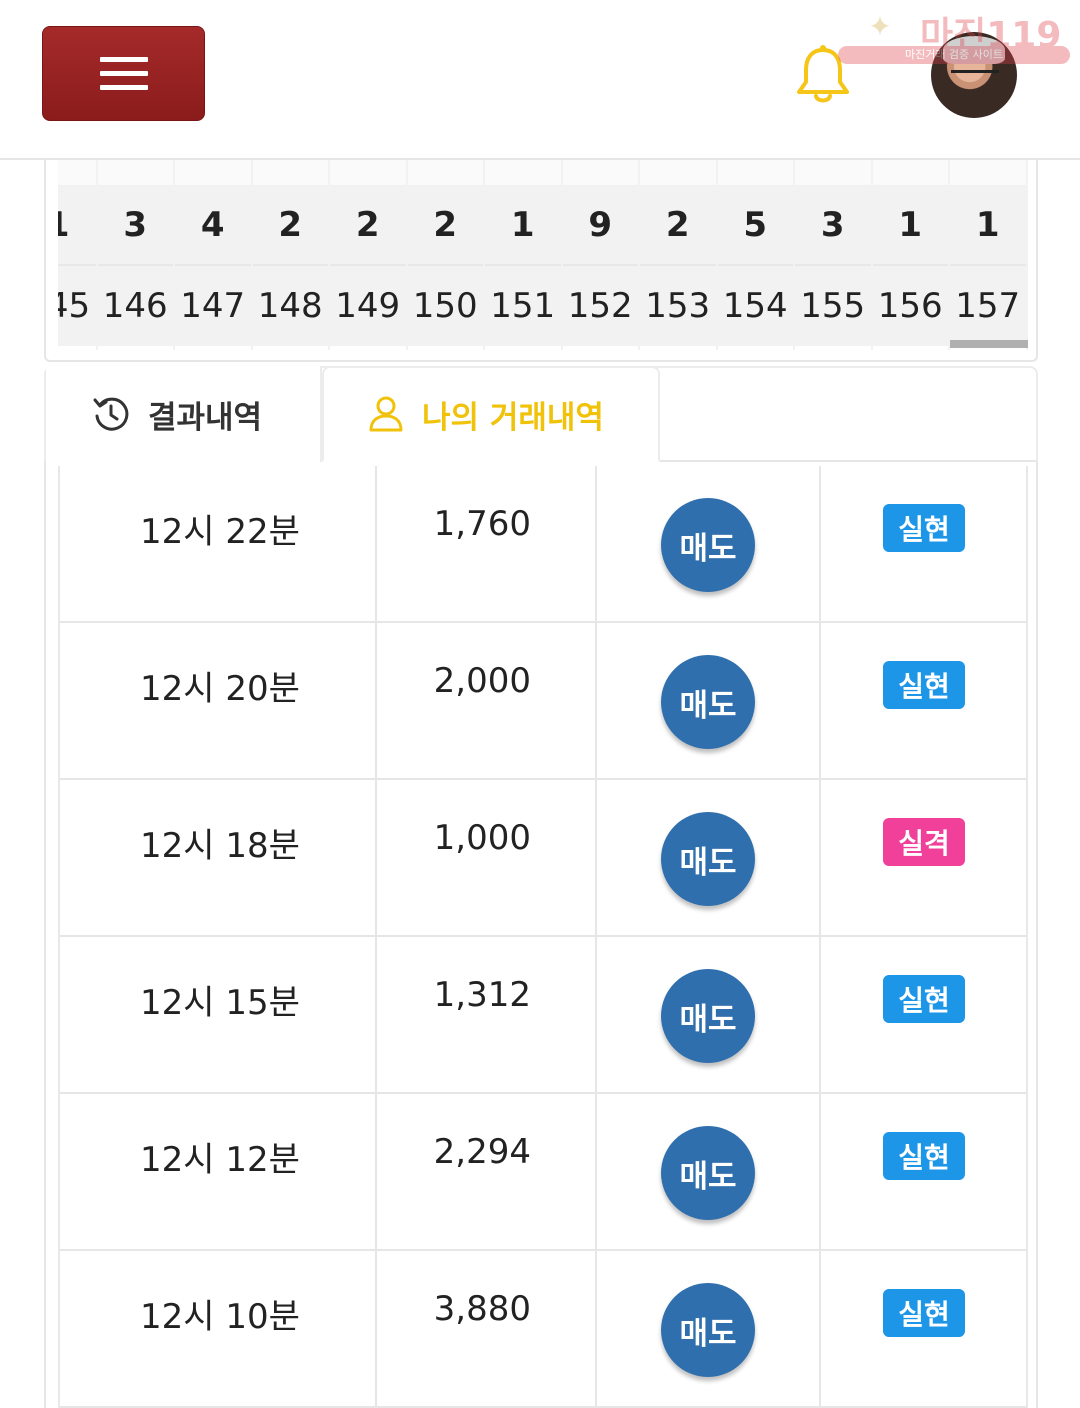  What do you see at coordinates (220, 1160) in the screenshot?
I see `trade-time: 12시 12분` at bounding box center [220, 1160].